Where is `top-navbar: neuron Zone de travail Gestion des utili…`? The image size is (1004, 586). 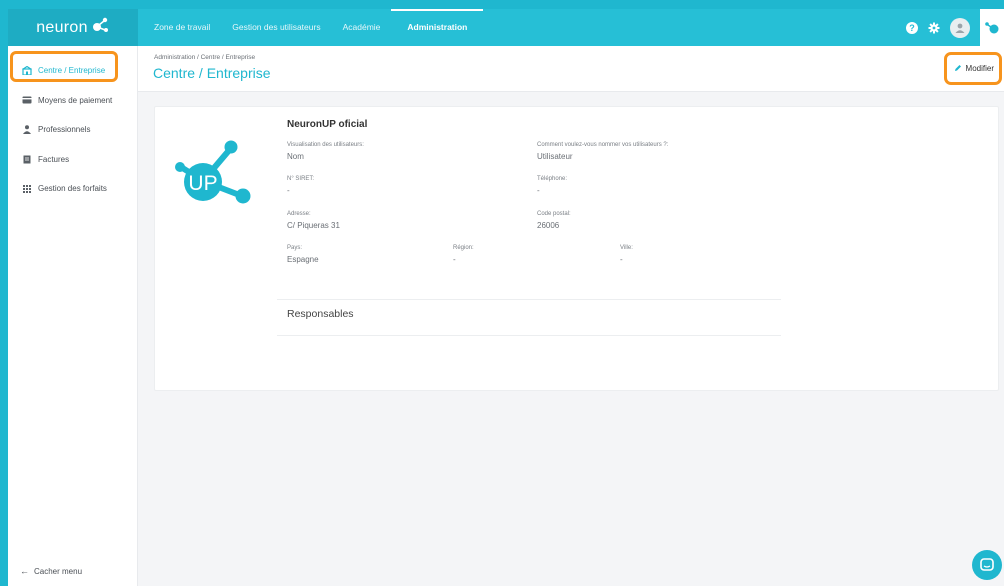 top-navbar: neuron Zone de travail Gestion des utili… is located at coordinates (506, 27).